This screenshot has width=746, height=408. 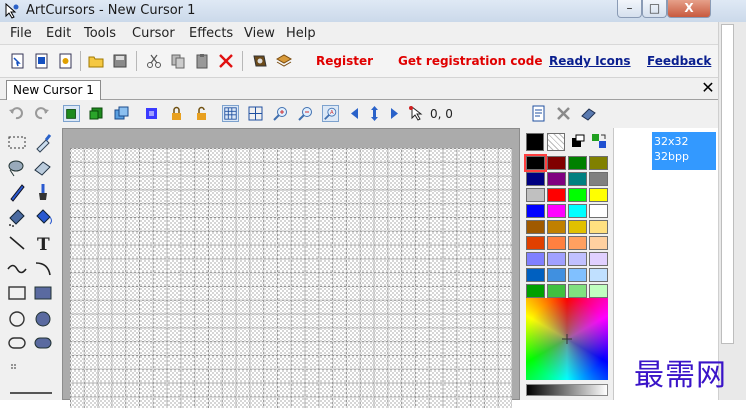 What do you see at coordinates (538, 113) in the screenshot?
I see `document-properties-icon` at bounding box center [538, 113].